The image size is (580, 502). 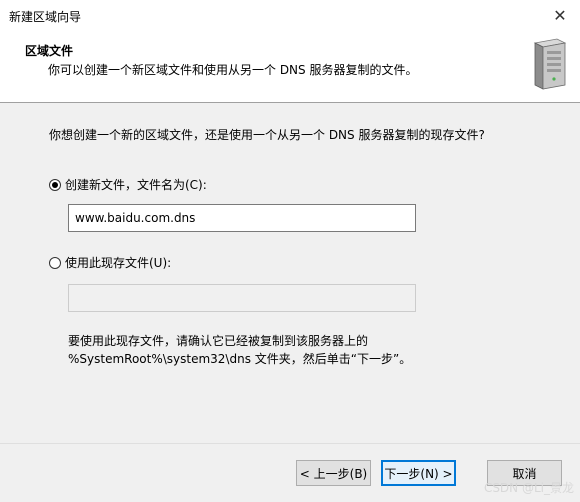 I want to click on radio-create-new, so click(x=55, y=184).